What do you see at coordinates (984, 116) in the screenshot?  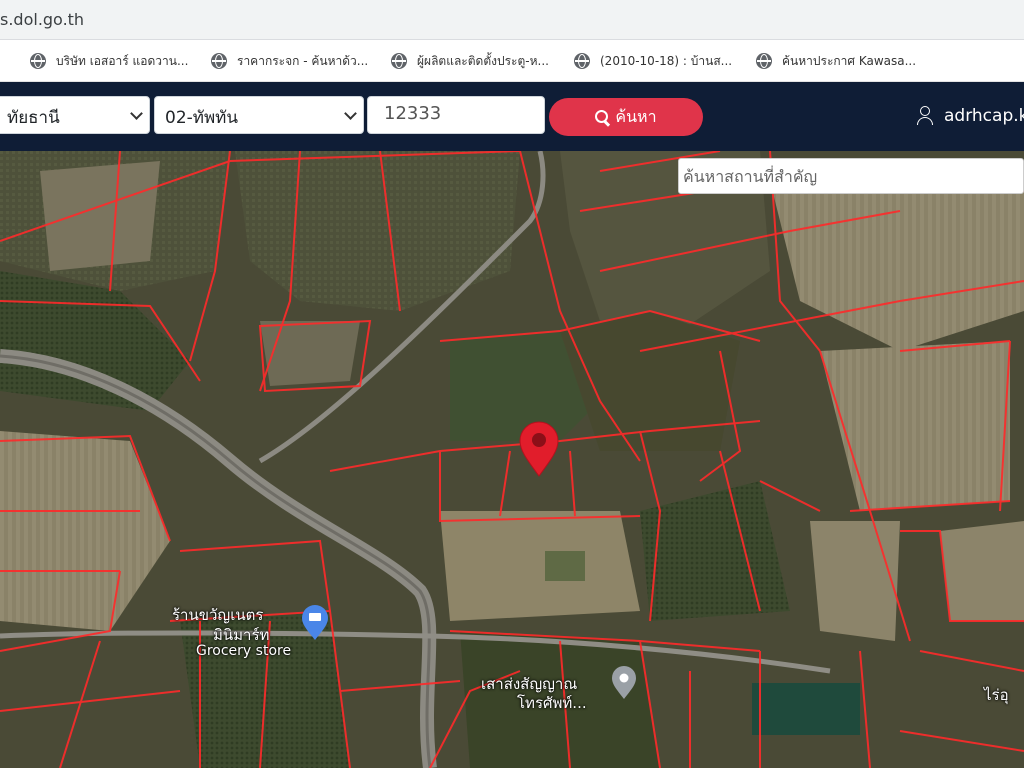 I see `user-name: adrhcap.k` at bounding box center [984, 116].